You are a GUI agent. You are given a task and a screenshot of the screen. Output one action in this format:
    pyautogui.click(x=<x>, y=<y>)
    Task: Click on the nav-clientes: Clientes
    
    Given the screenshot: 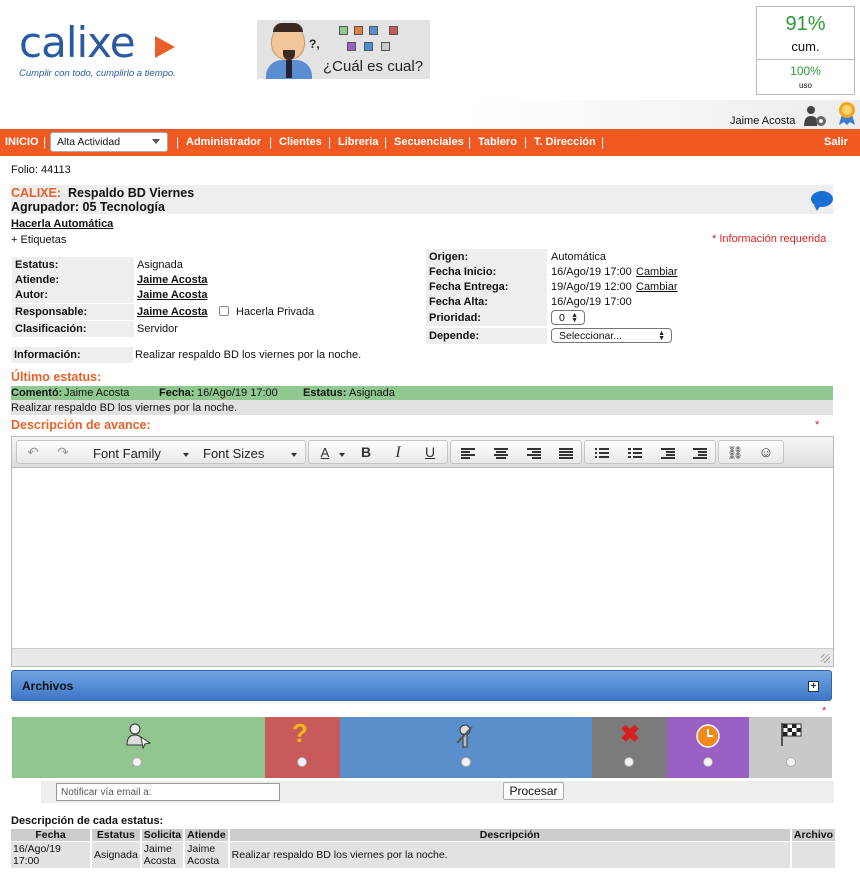 What is the action you would take?
    pyautogui.click(x=300, y=142)
    